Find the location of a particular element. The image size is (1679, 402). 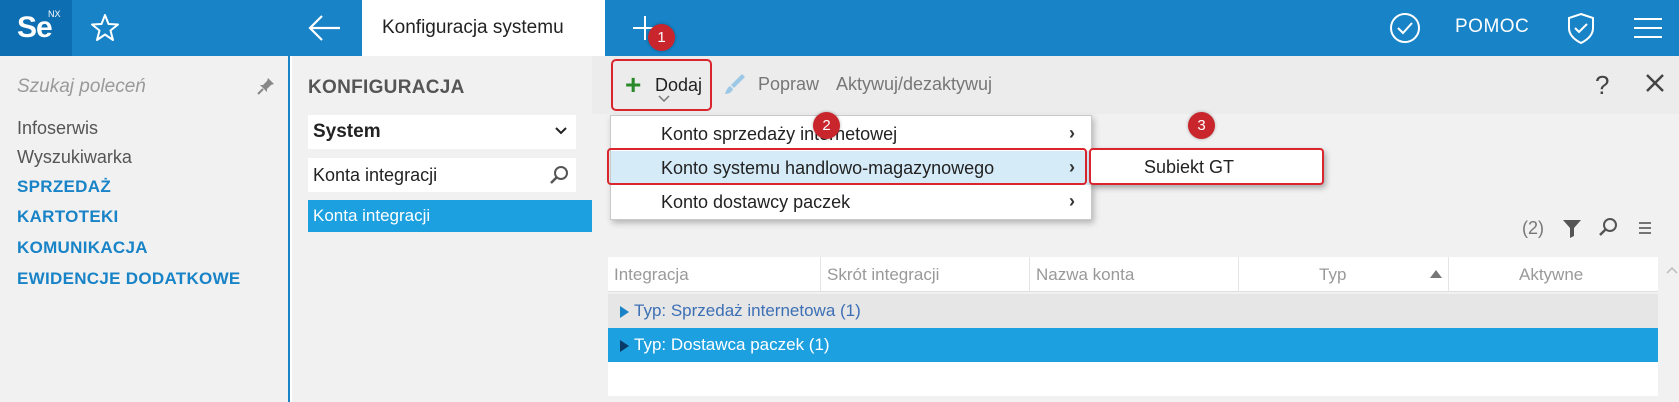

highlight-frame is located at coordinates (847, 166).